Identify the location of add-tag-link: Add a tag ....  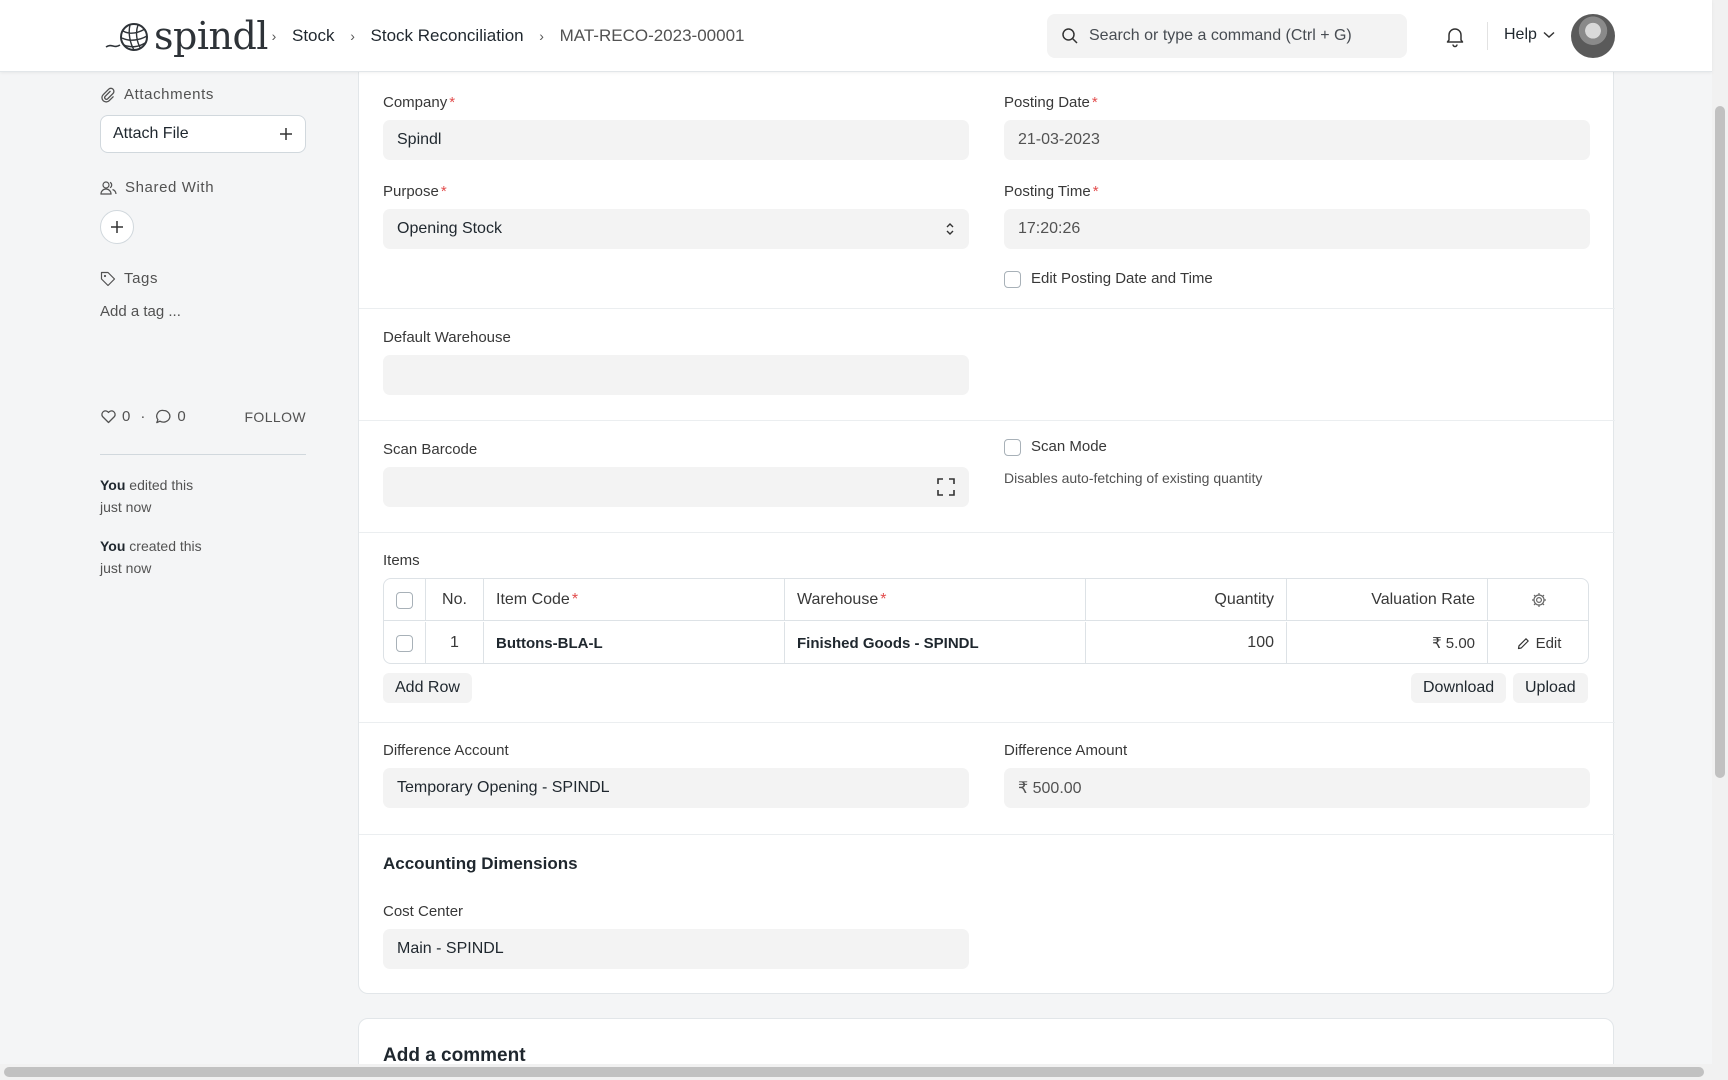
(203, 311).